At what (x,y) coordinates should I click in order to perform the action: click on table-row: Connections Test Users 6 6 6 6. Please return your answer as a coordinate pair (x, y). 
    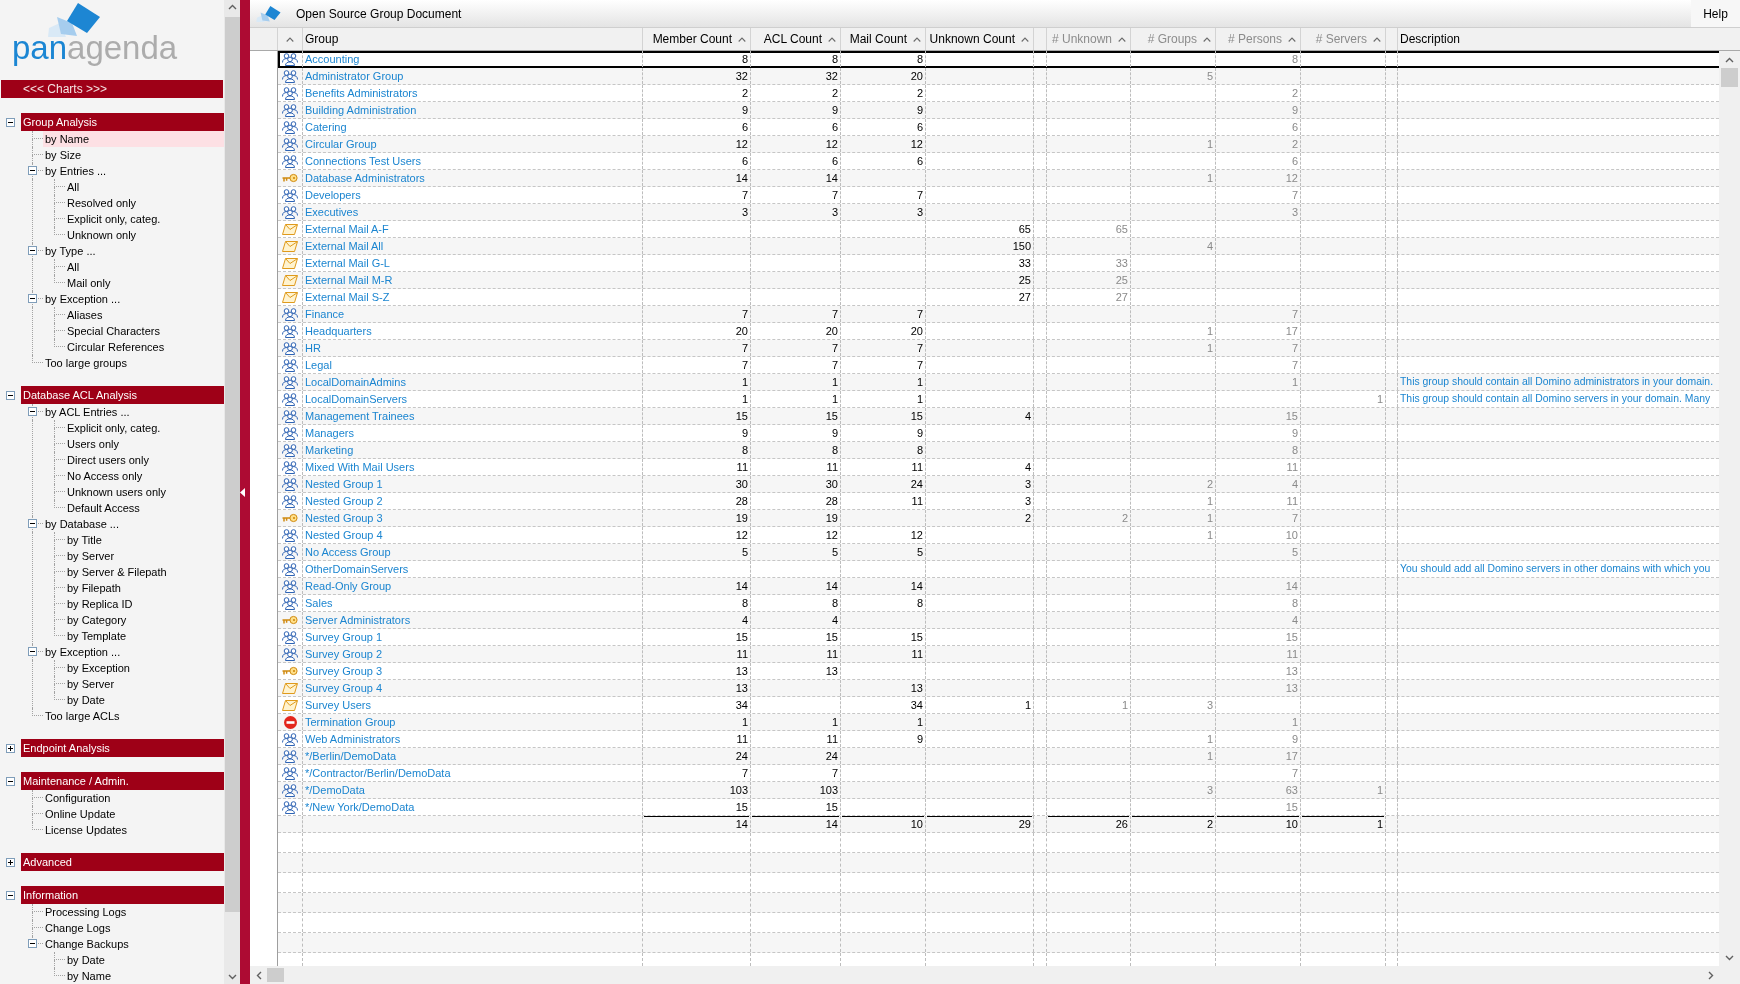
    Looking at the image, I should click on (998, 161).